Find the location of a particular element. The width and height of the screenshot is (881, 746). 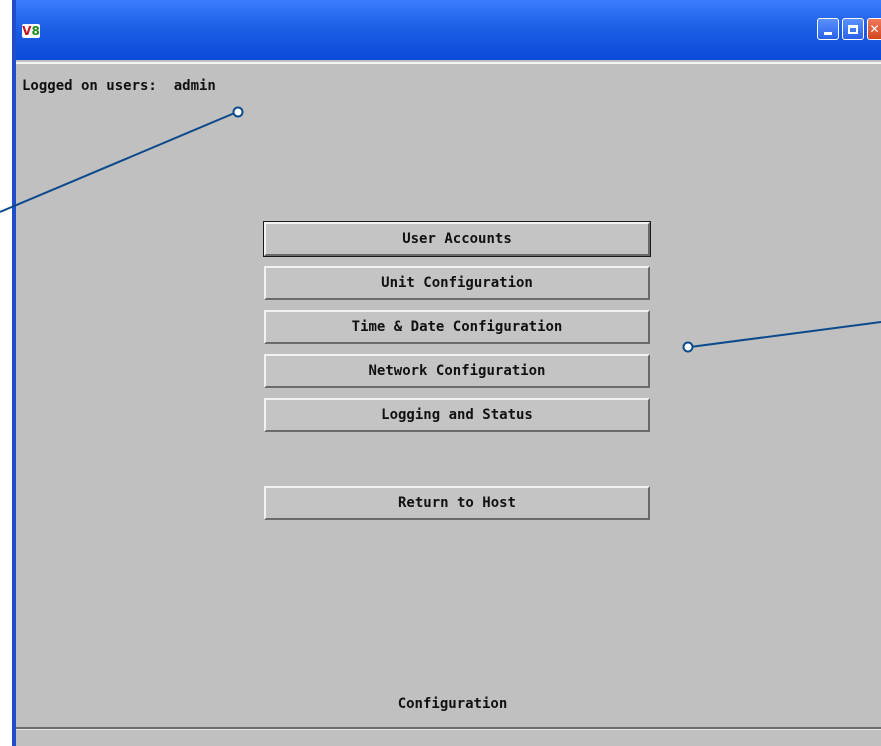

network-configuration-button: Network Configuration is located at coordinates (457, 371).